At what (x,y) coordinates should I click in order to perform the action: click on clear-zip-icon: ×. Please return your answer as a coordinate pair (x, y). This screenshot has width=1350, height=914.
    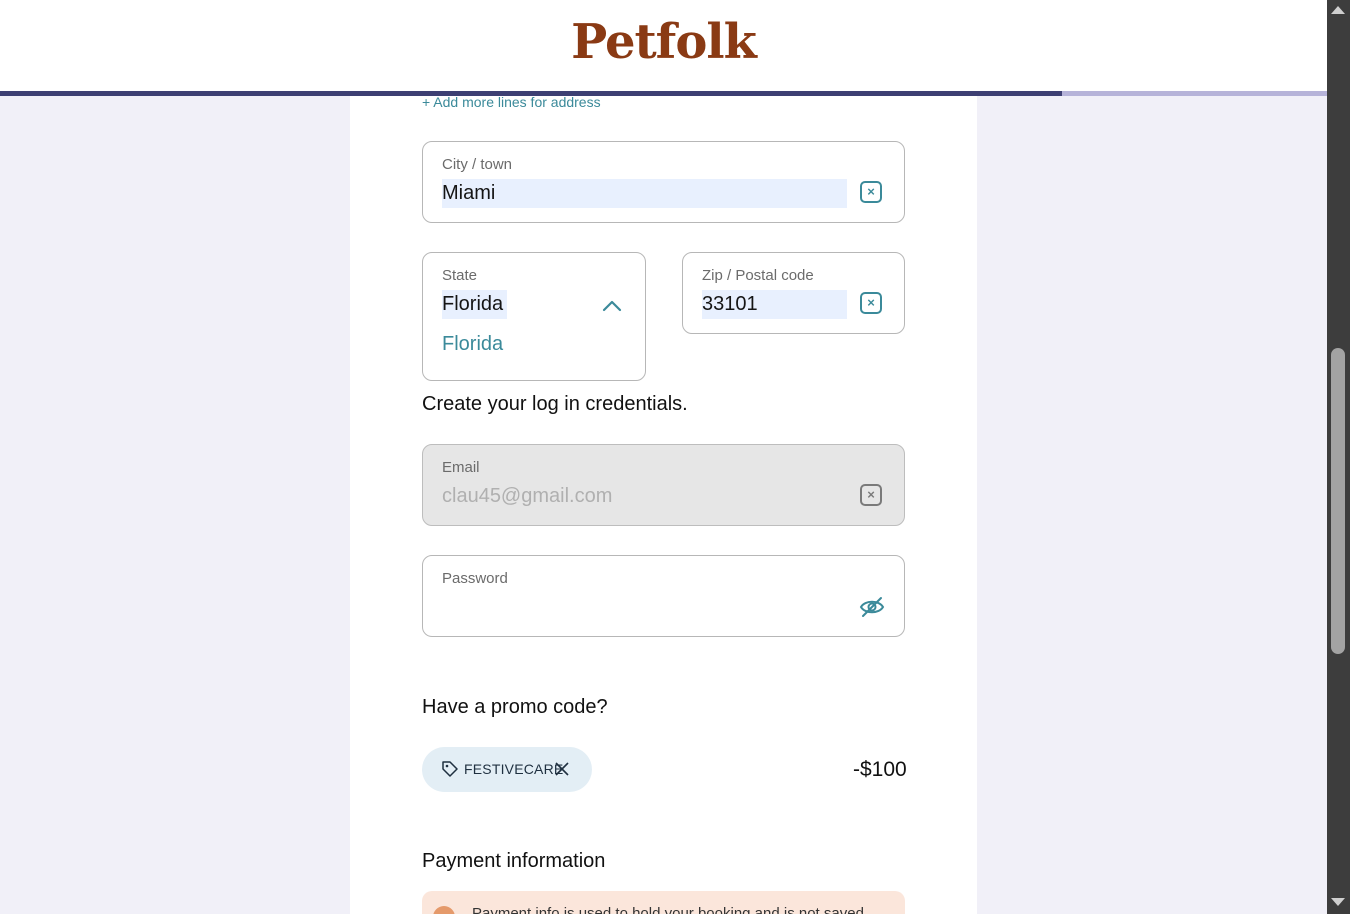
    Looking at the image, I should click on (871, 303).